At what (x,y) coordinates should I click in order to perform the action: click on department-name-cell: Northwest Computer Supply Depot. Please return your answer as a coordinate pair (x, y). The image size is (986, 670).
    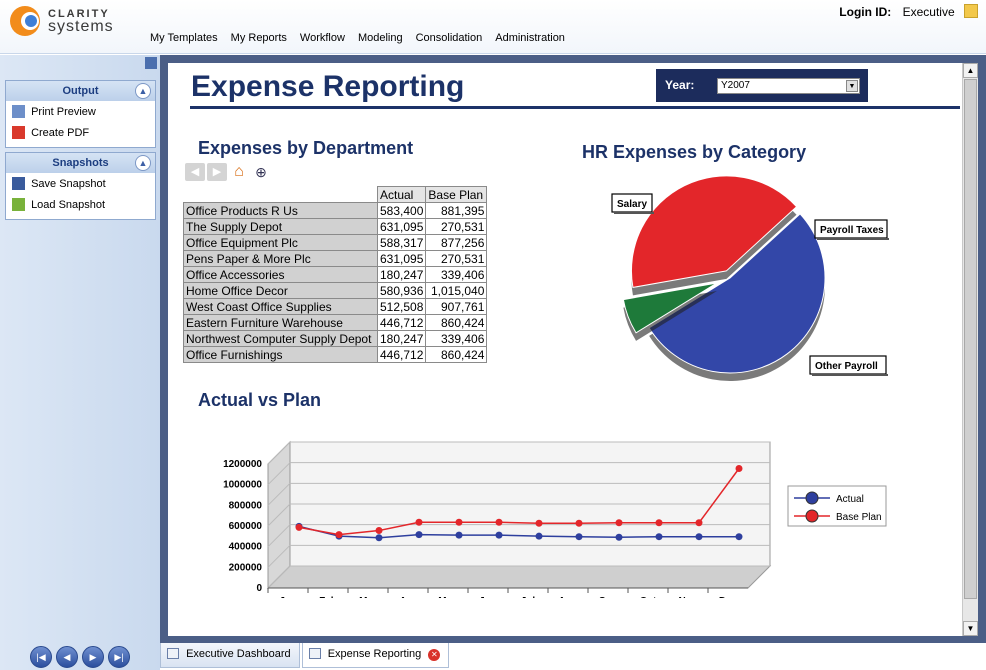
    Looking at the image, I should click on (280, 338).